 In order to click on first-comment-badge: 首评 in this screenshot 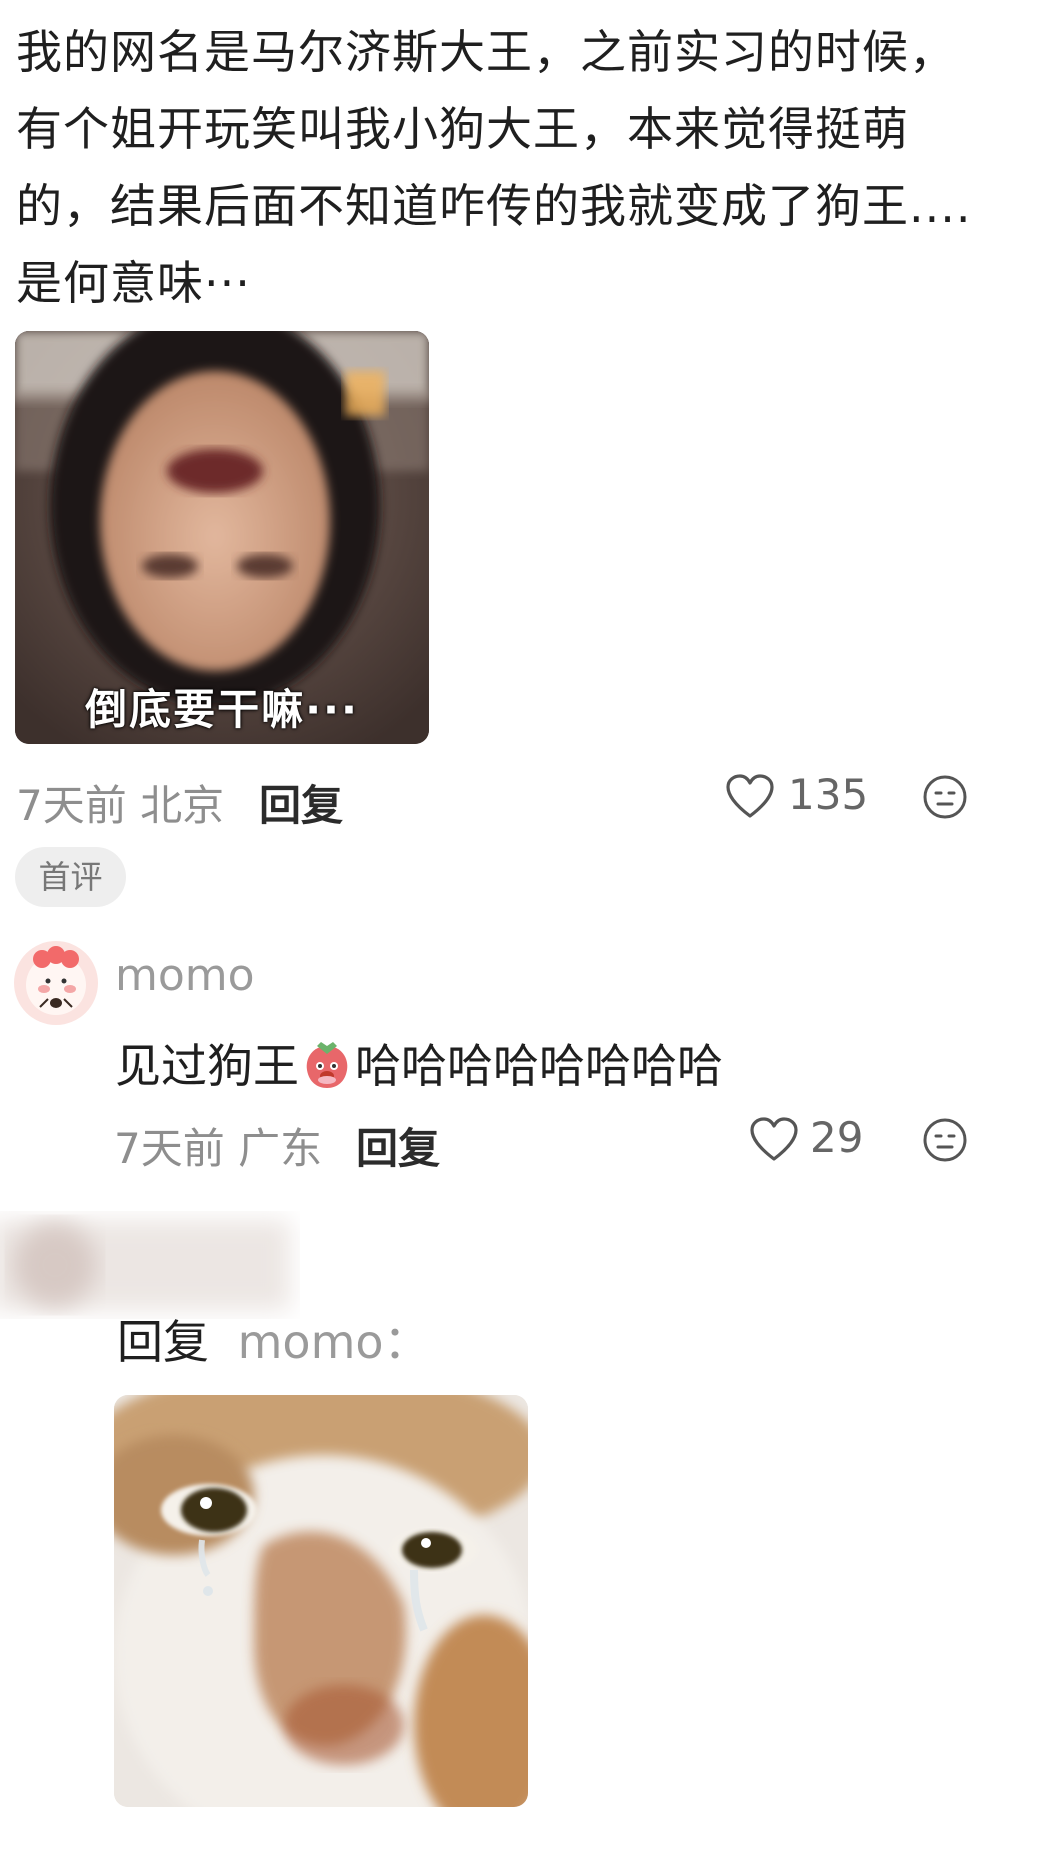, I will do `click(70, 877)`.